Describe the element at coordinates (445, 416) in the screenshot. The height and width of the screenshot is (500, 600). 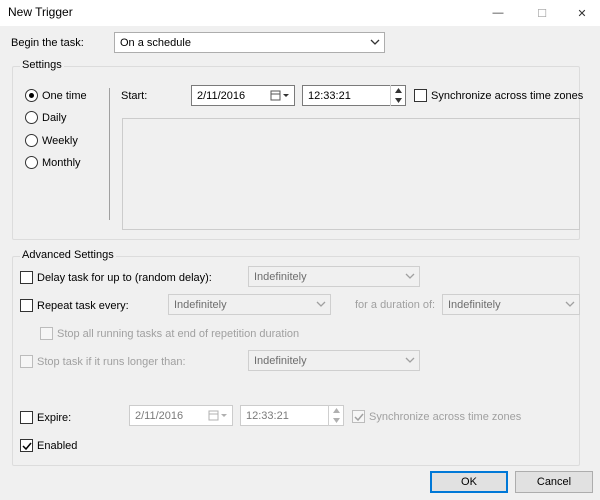
I see `expire-sync-label: Synchronize across time zones` at that location.